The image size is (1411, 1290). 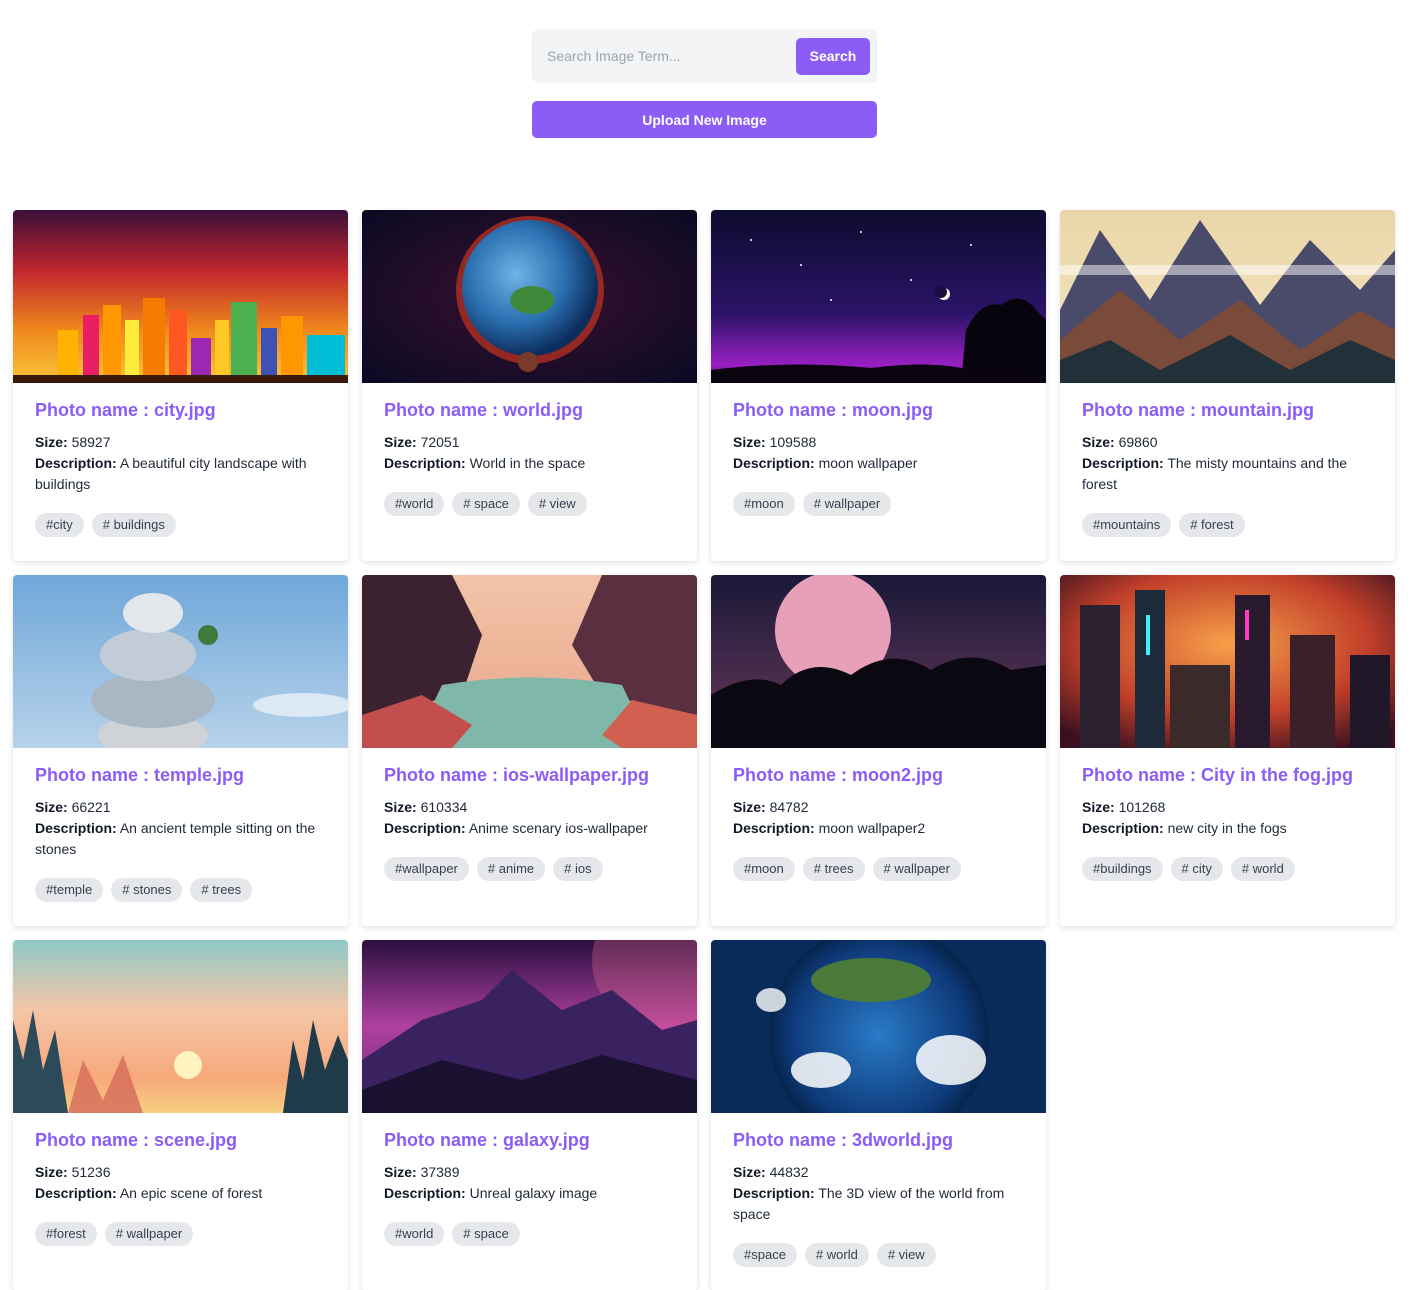 I want to click on photo-title: Photo name : temple.jpg, so click(x=140, y=775).